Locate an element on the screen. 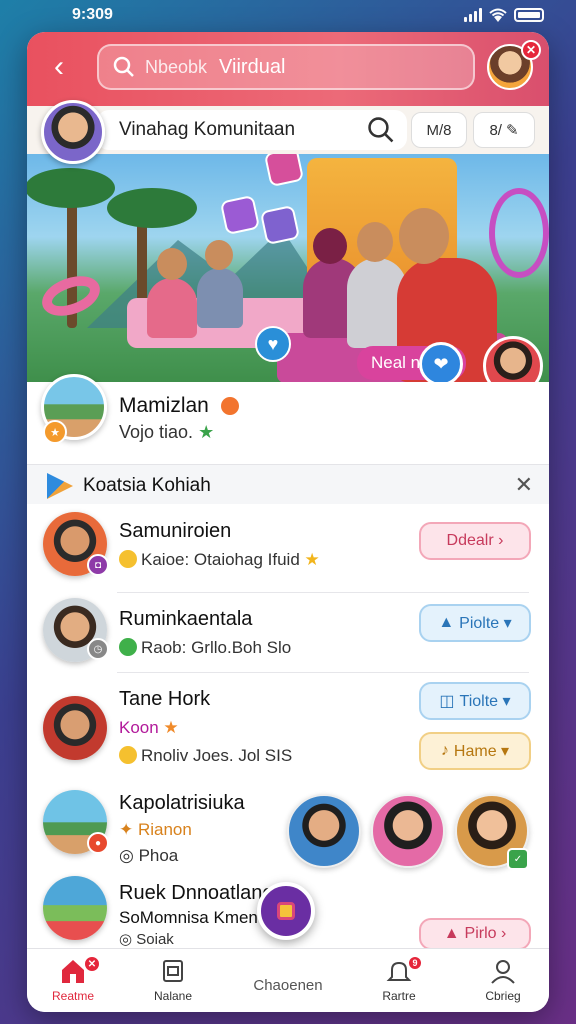  action-label: Hame ▾ is located at coordinates (481, 751).